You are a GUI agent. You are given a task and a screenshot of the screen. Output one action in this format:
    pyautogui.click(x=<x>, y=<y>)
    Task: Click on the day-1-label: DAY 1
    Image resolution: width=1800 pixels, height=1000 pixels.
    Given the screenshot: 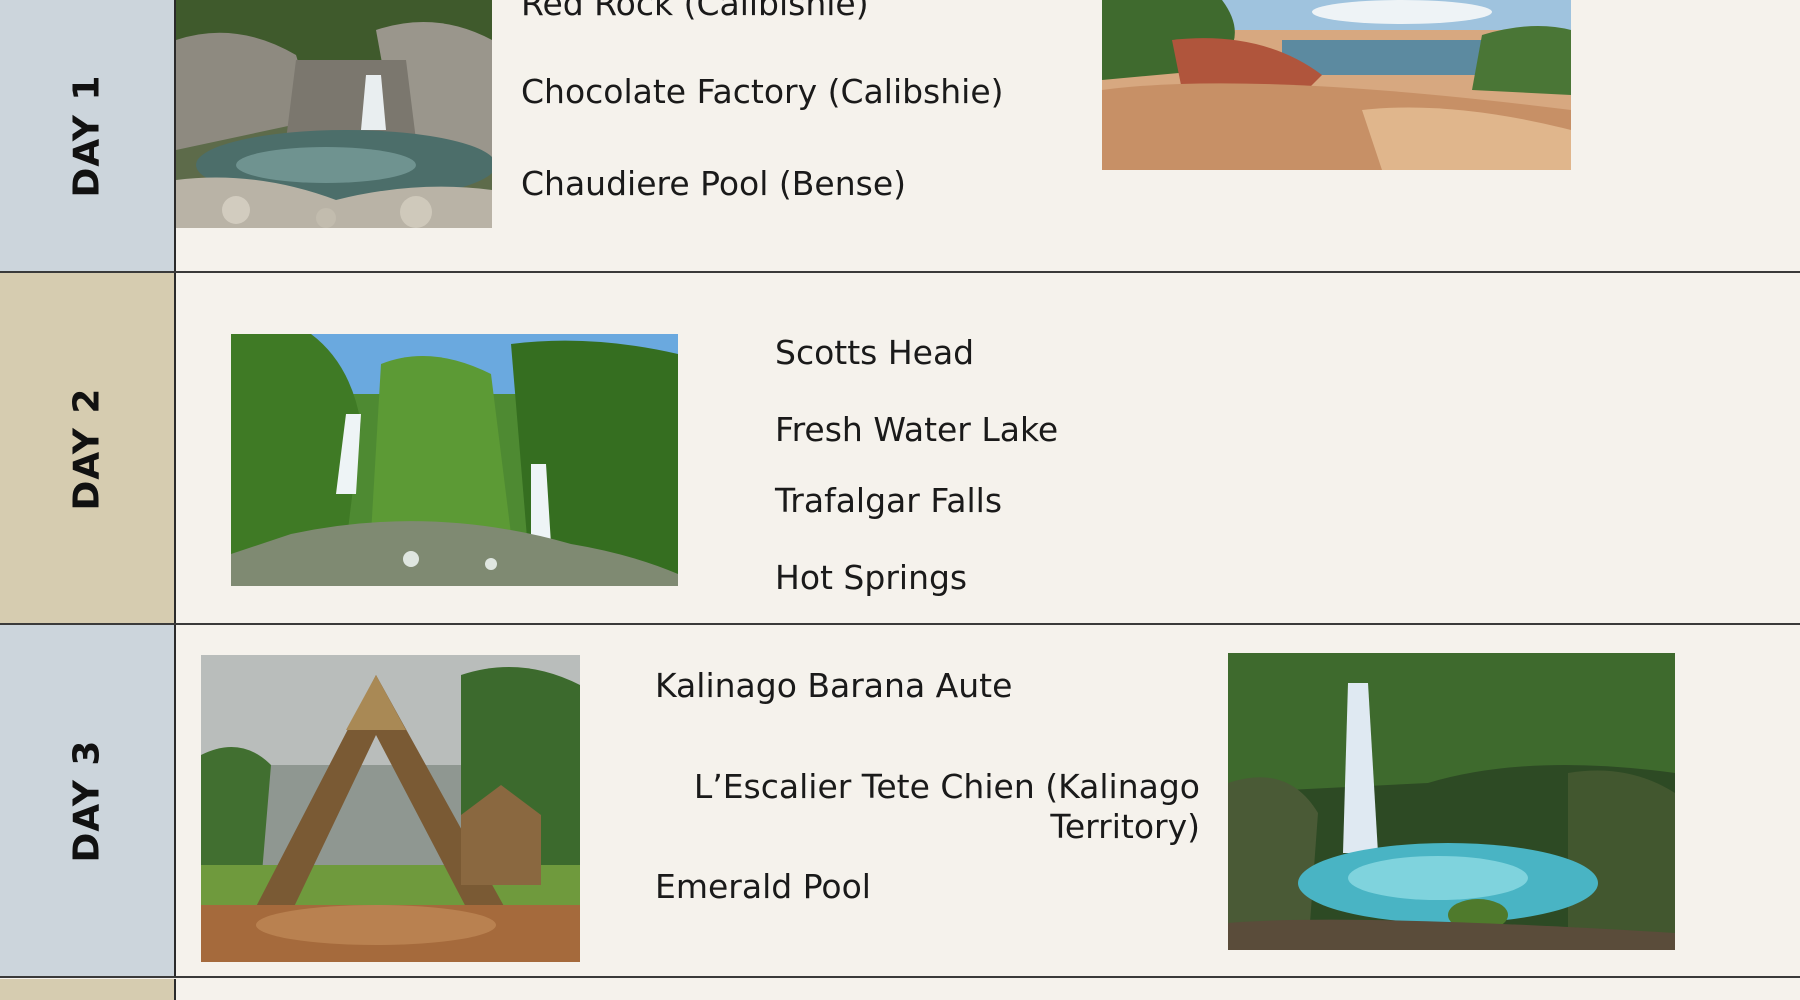 What is the action you would take?
    pyautogui.click(x=87, y=136)
    